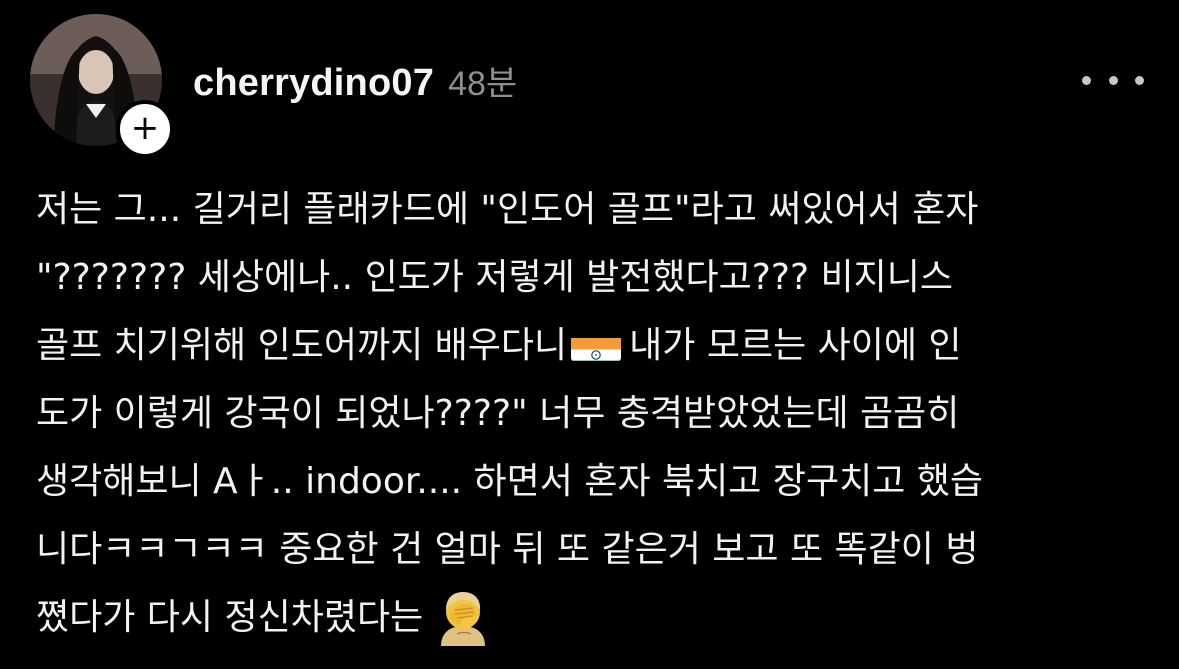 The width and height of the screenshot is (1179, 669). I want to click on facepalm-emoji, so click(463, 616).